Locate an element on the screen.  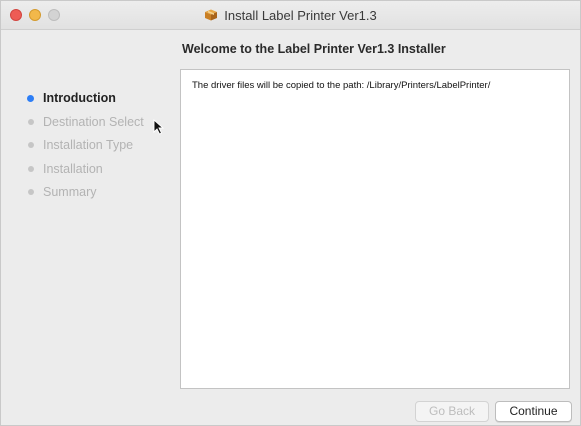
mouse-pointer-icon is located at coordinates (159, 127).